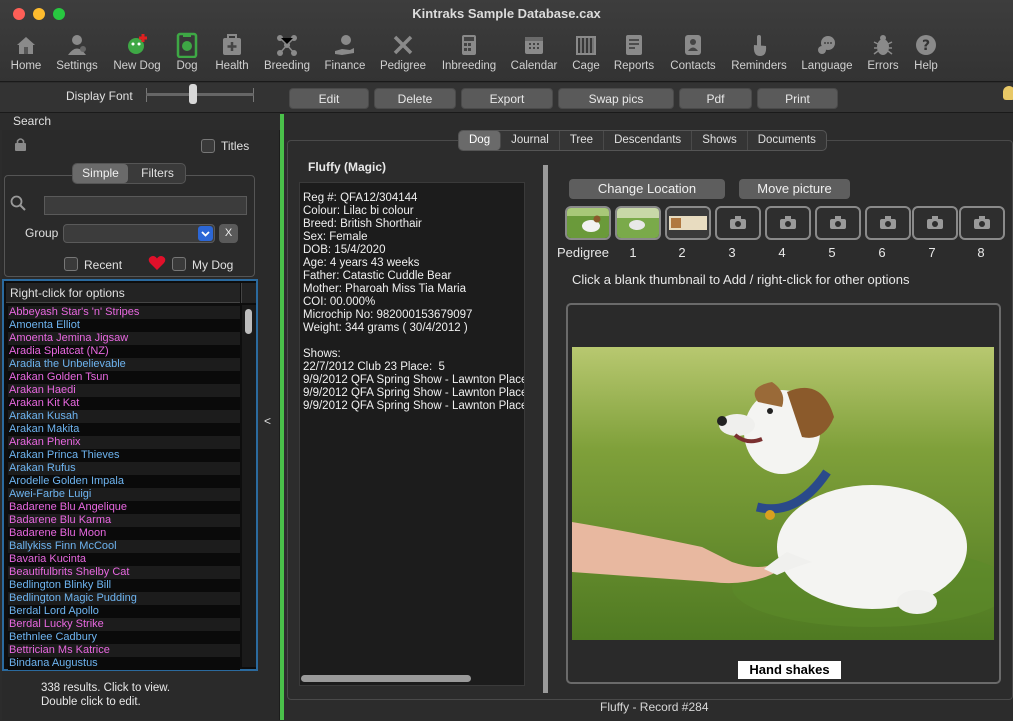 This screenshot has width=1013, height=721. I want to click on change-location-button: Change Location, so click(647, 189).